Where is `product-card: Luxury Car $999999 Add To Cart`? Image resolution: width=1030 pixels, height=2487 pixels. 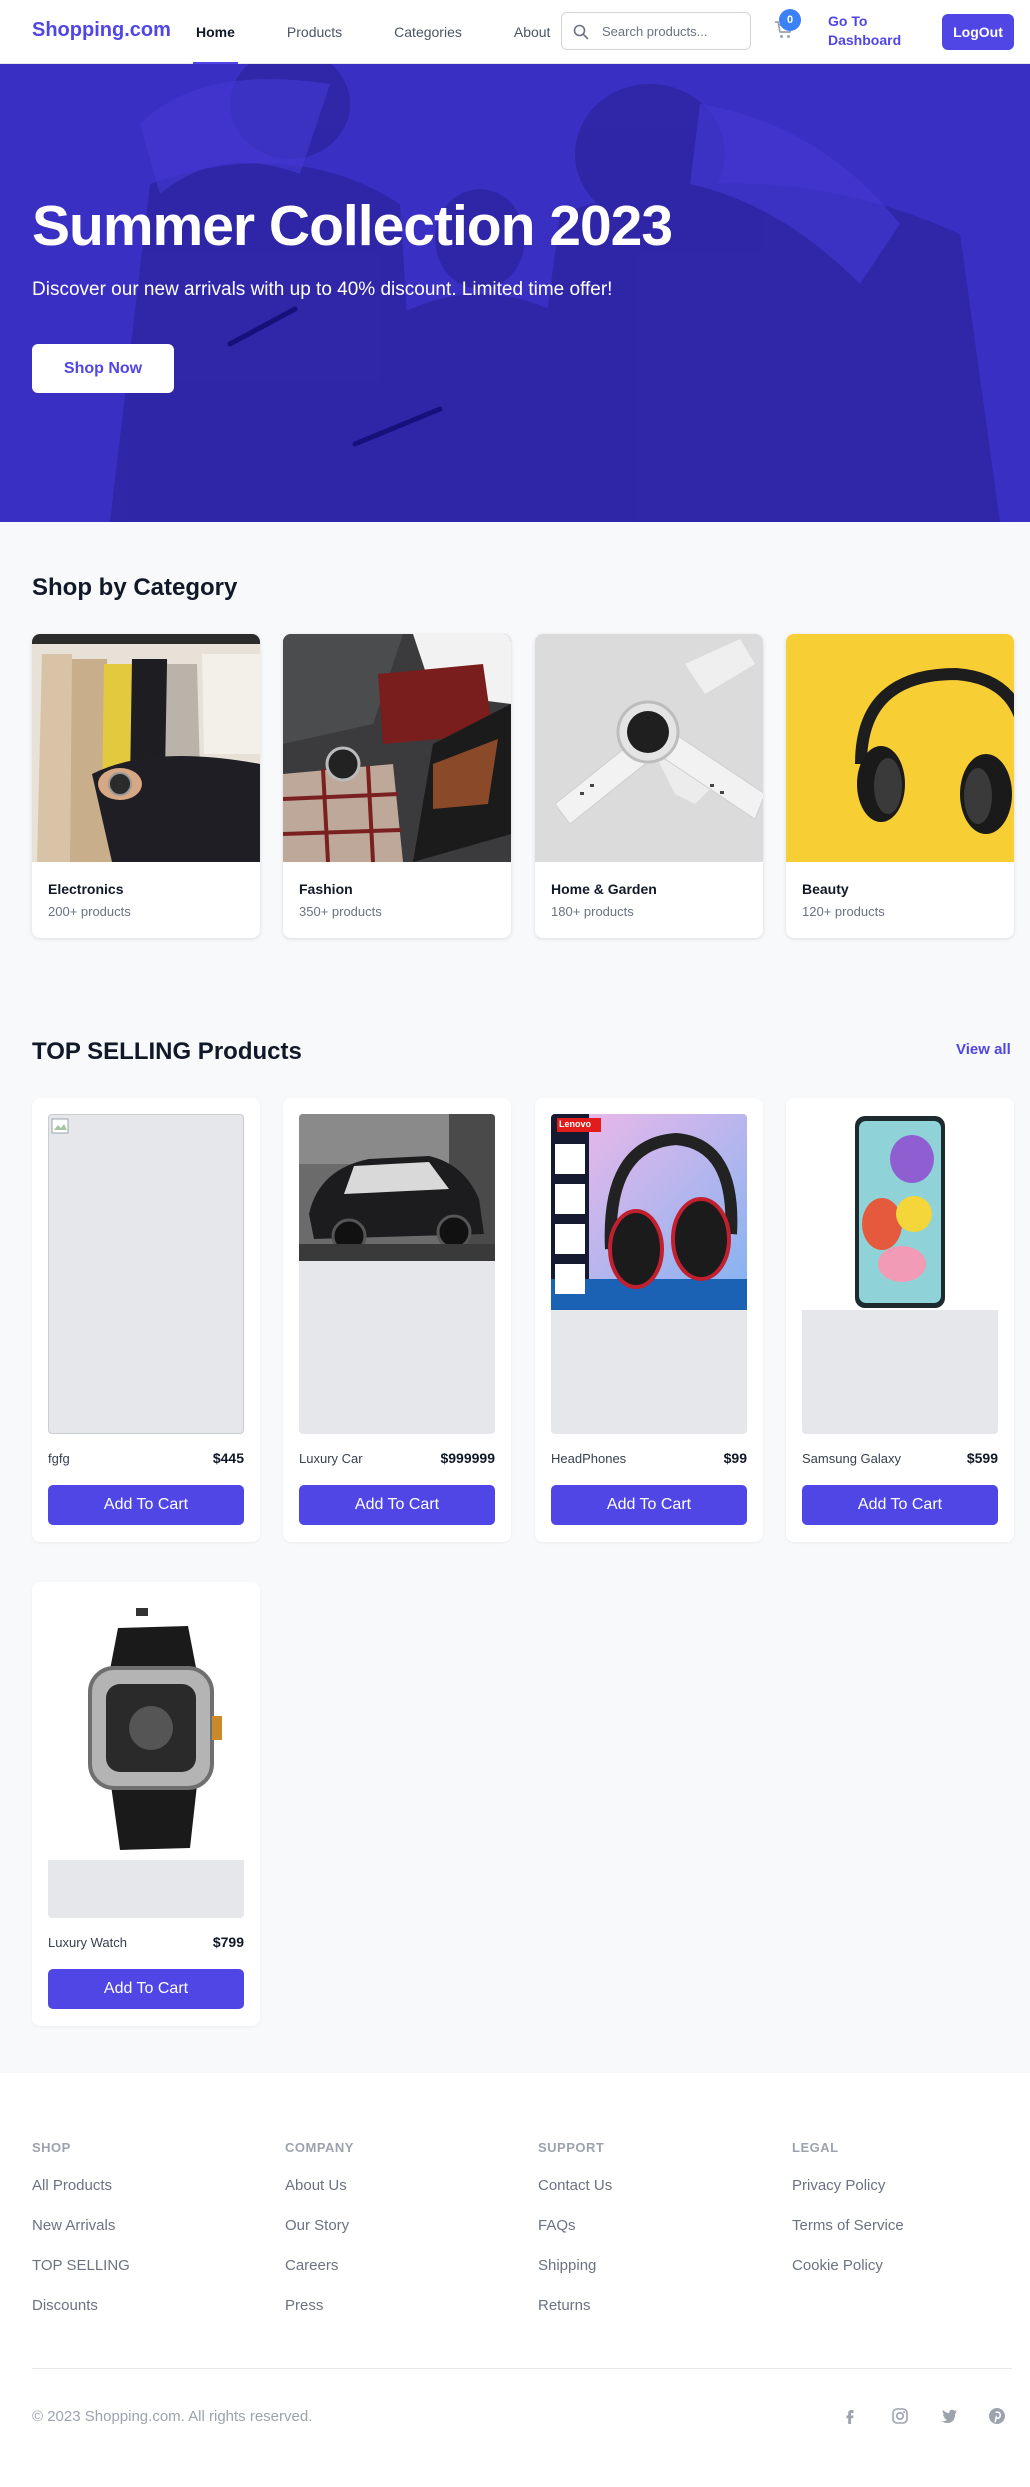 product-card: Luxury Car $999999 Add To Cart is located at coordinates (397, 1320).